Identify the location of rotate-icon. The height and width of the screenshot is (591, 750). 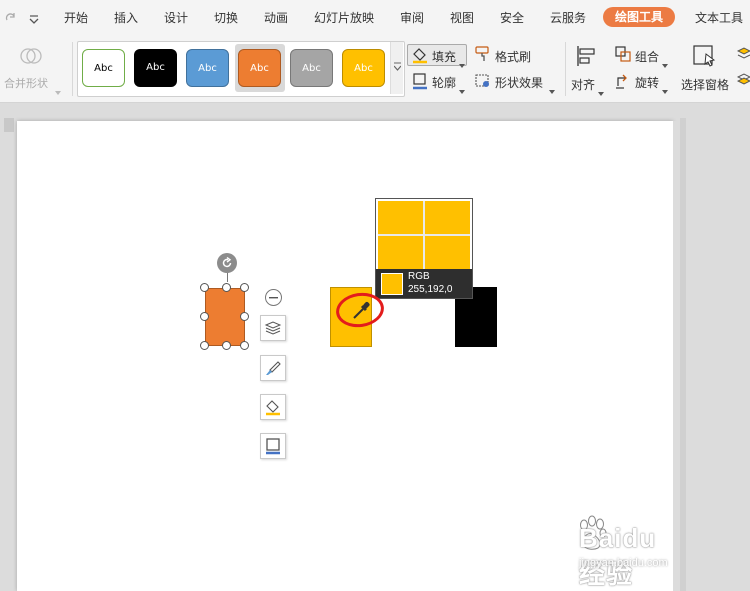
(623, 83).